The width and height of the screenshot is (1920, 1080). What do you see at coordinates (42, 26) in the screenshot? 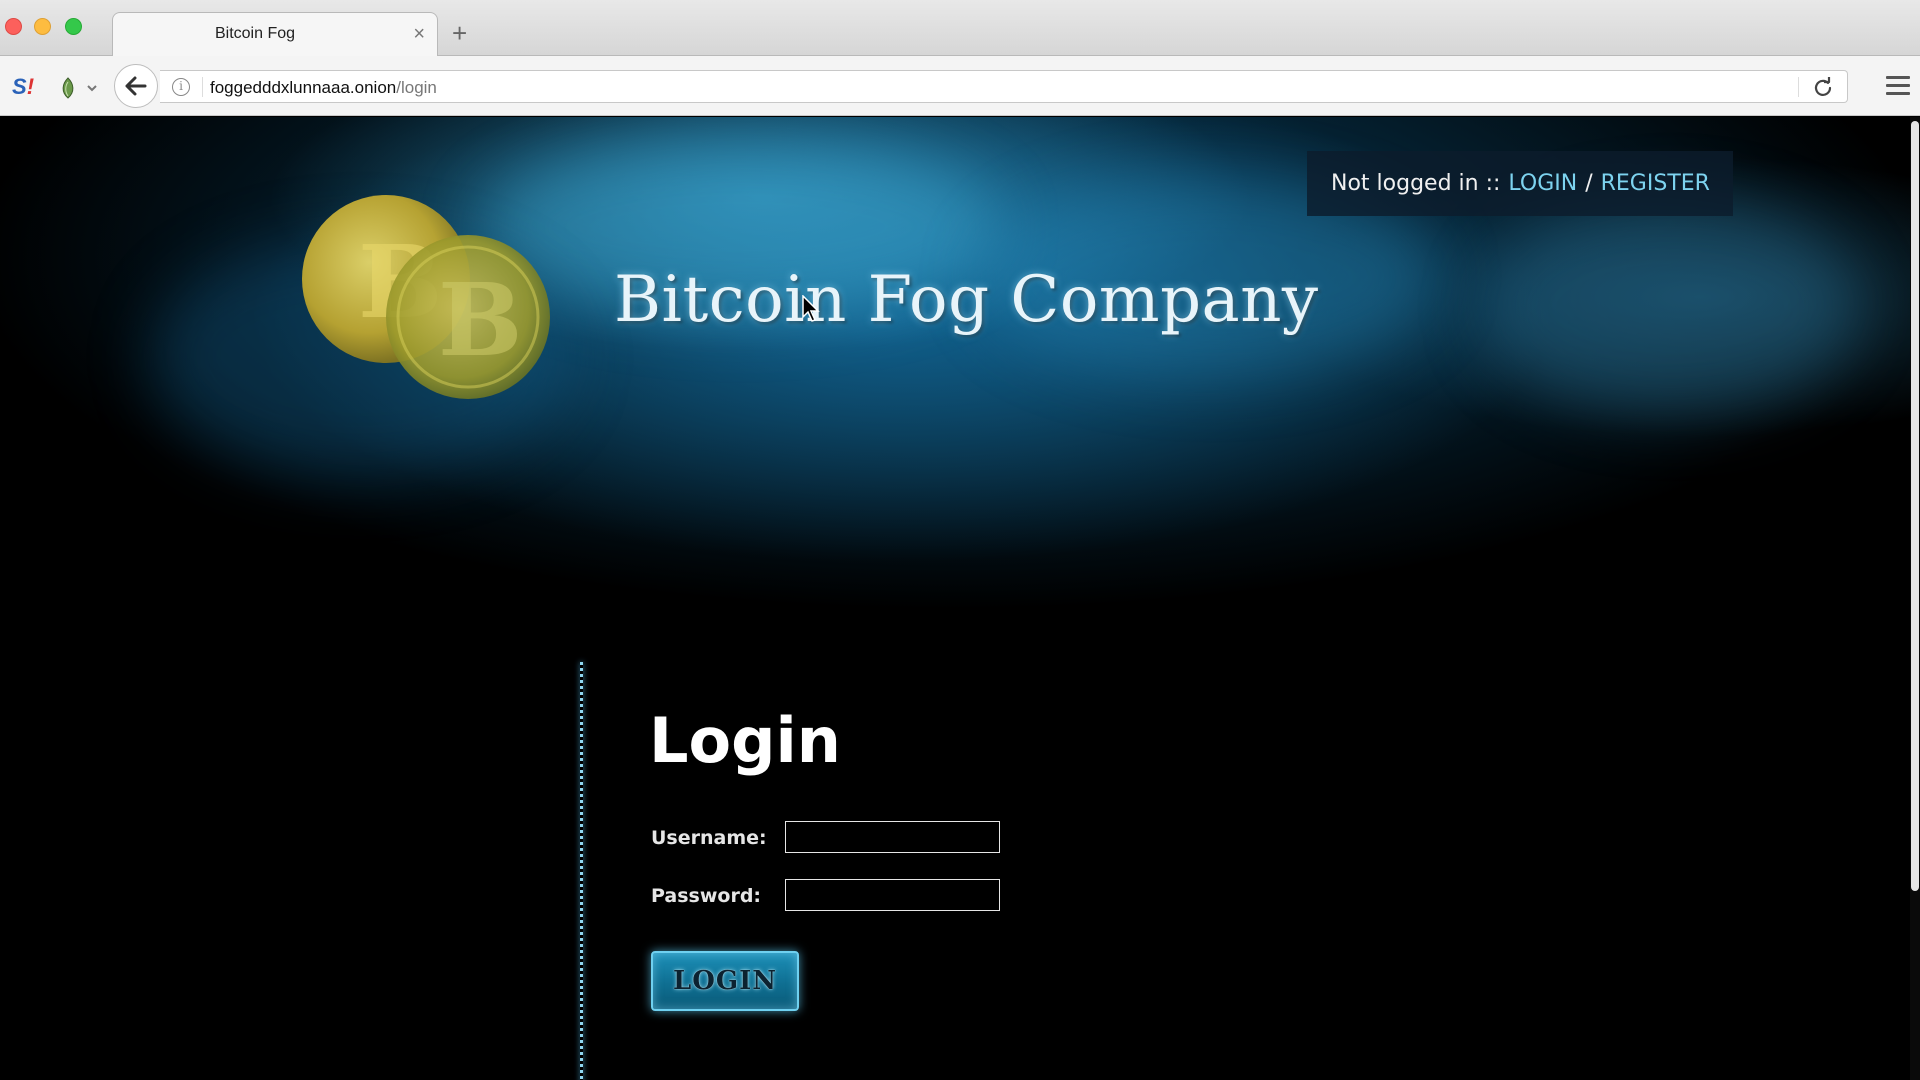
I see `minimize-window-button` at bounding box center [42, 26].